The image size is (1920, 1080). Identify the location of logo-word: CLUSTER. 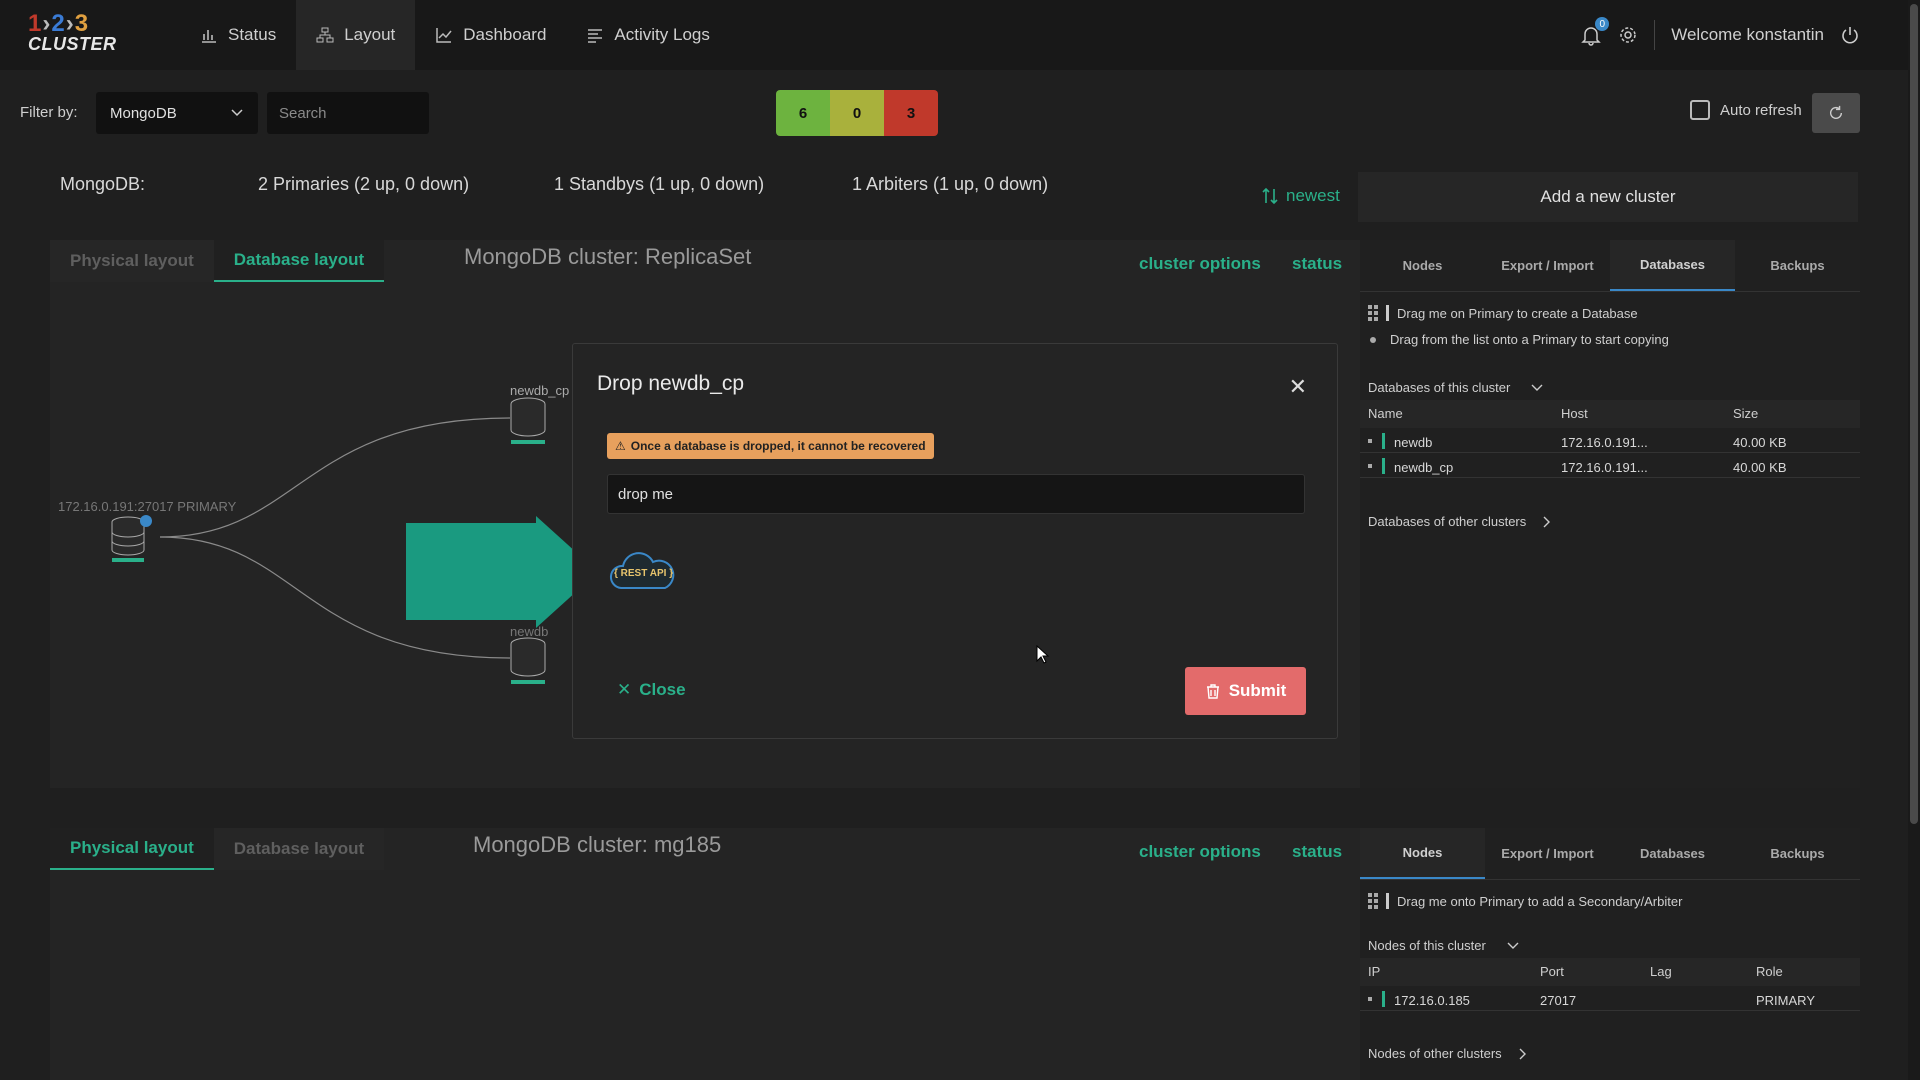
(72, 44).